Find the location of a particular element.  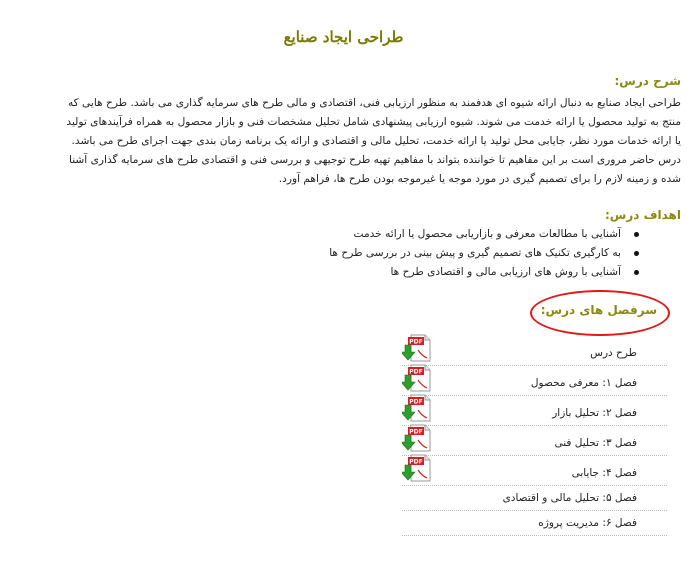

description-heading: شرح درس: is located at coordinates (647, 81).